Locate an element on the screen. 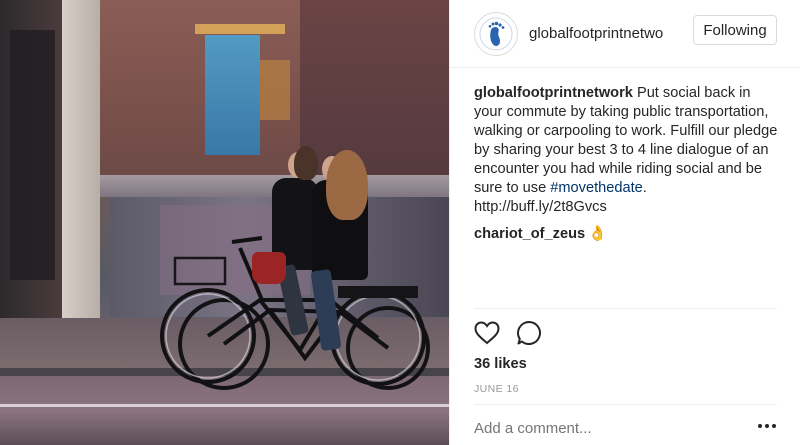  post-date: JUNE 16 is located at coordinates (496, 389).